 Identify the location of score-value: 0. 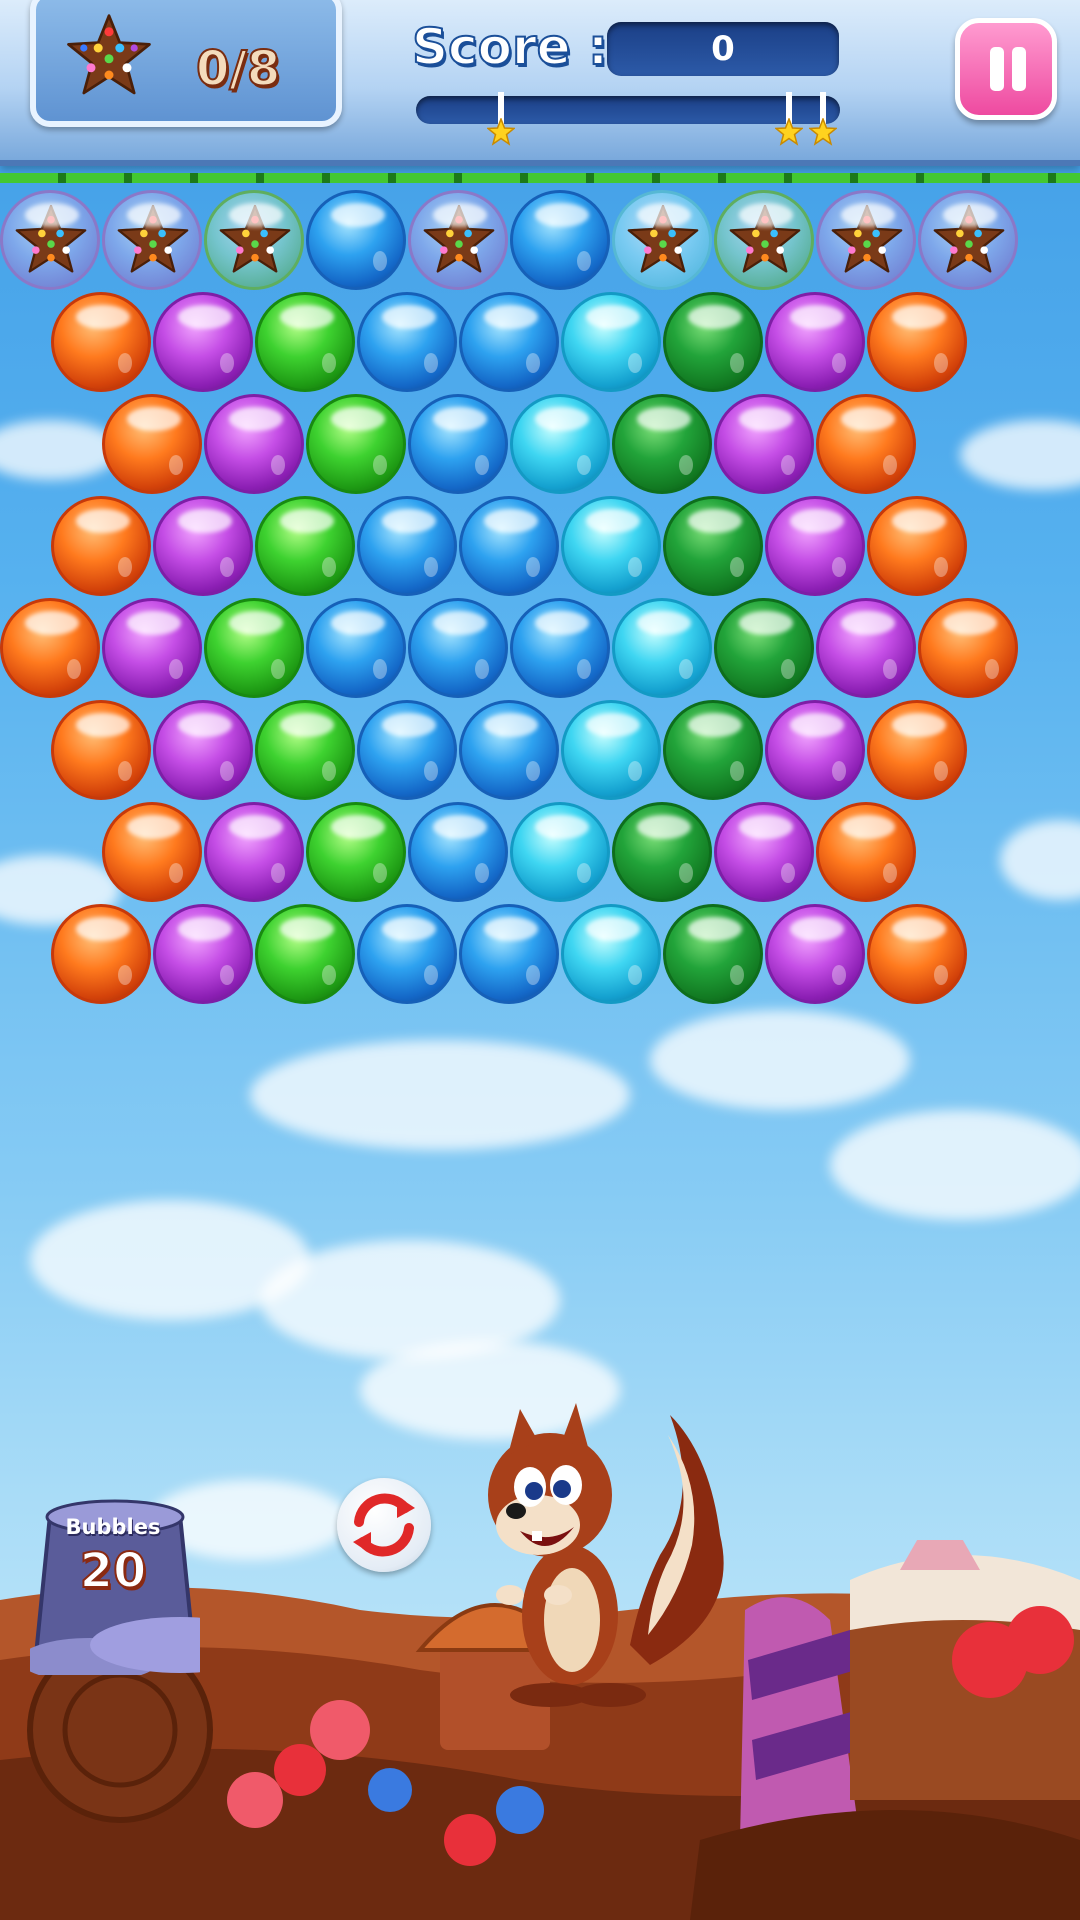
(723, 49).